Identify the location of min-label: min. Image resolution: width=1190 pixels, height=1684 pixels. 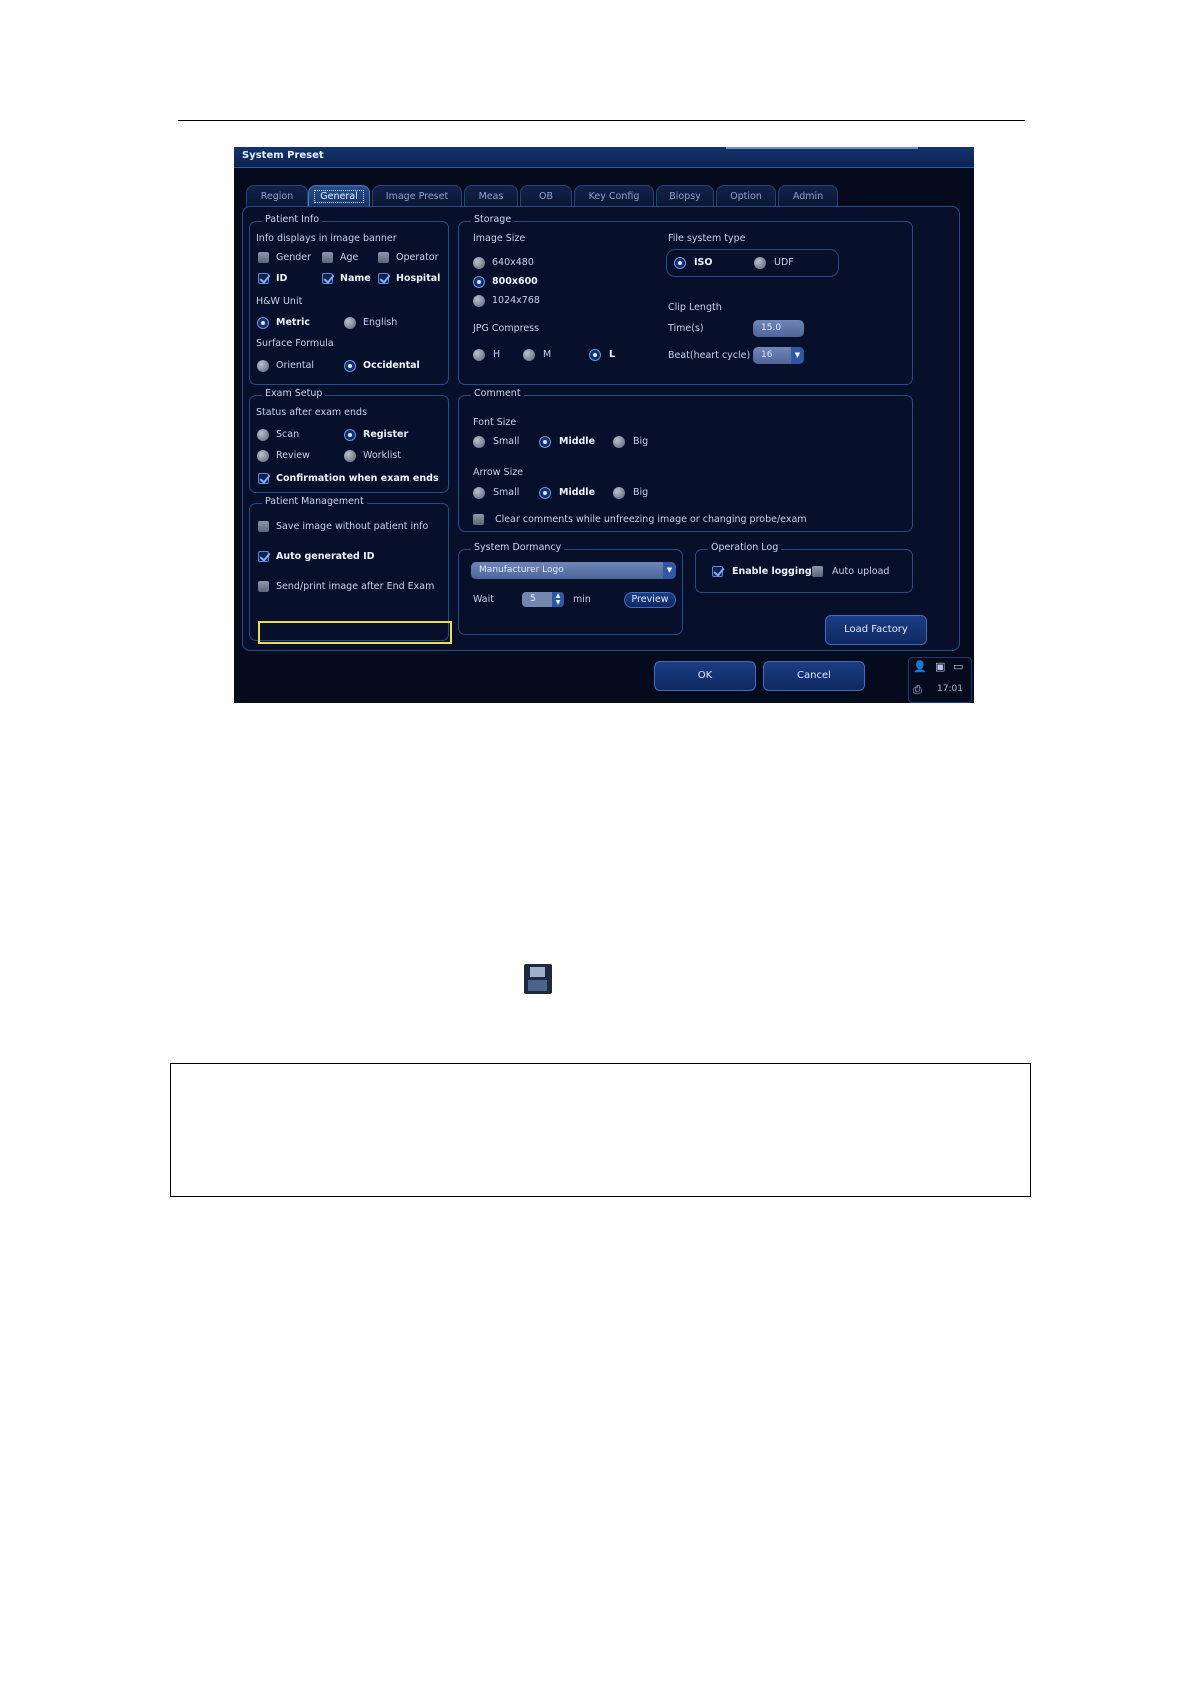
(582, 599).